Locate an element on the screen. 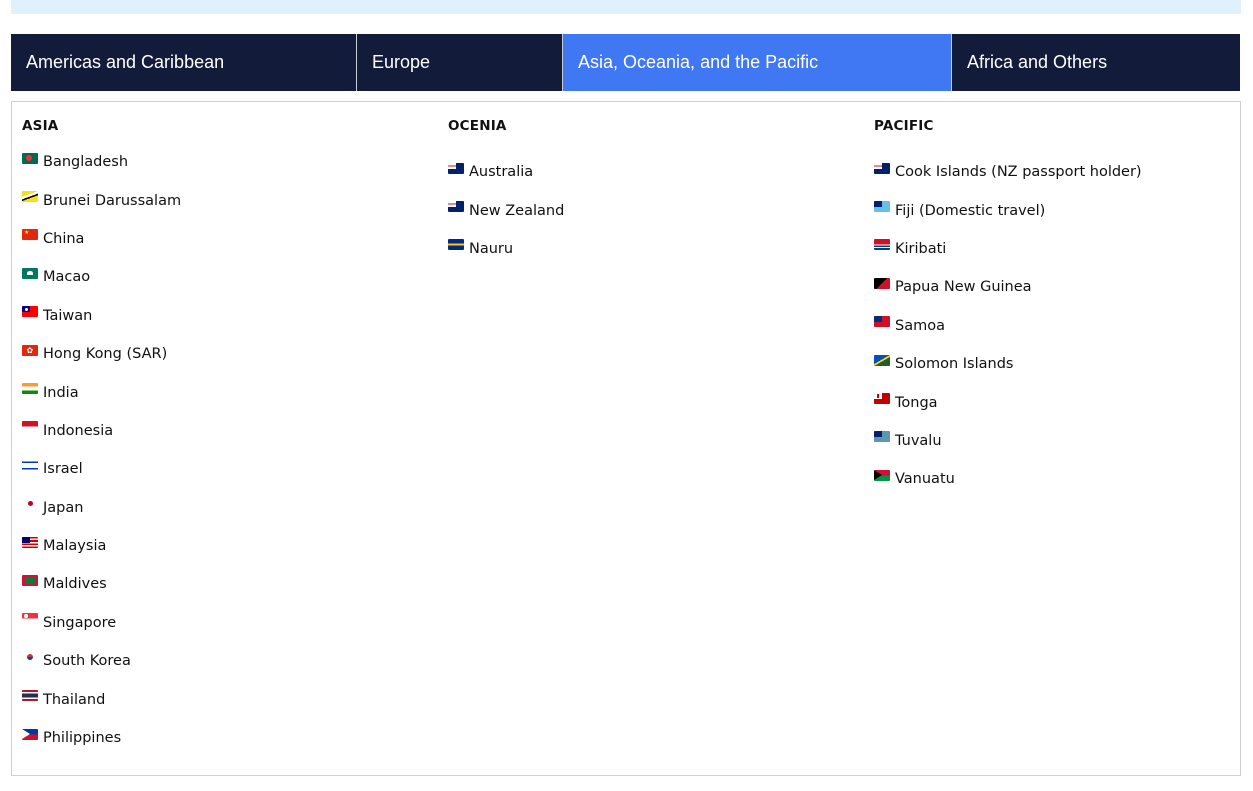  country-link: Tuvalu is located at coordinates (918, 441).